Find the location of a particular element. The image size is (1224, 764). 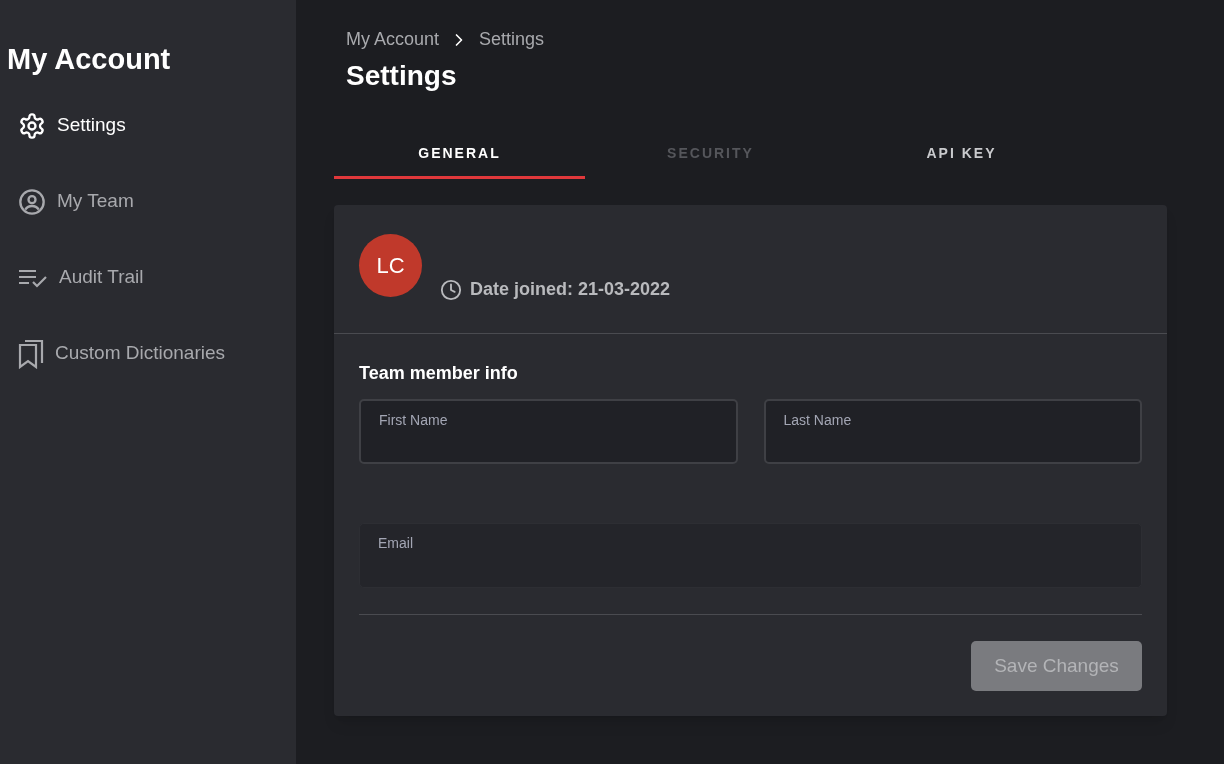

bookmarks-icon is located at coordinates (31, 353).